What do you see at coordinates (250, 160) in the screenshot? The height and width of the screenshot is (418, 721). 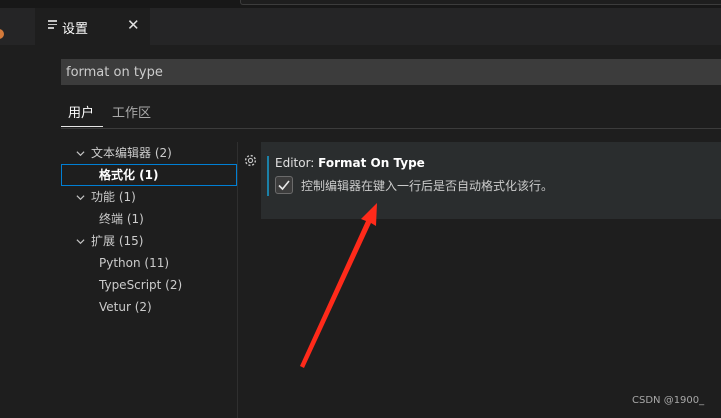 I see `gear-icon` at bounding box center [250, 160].